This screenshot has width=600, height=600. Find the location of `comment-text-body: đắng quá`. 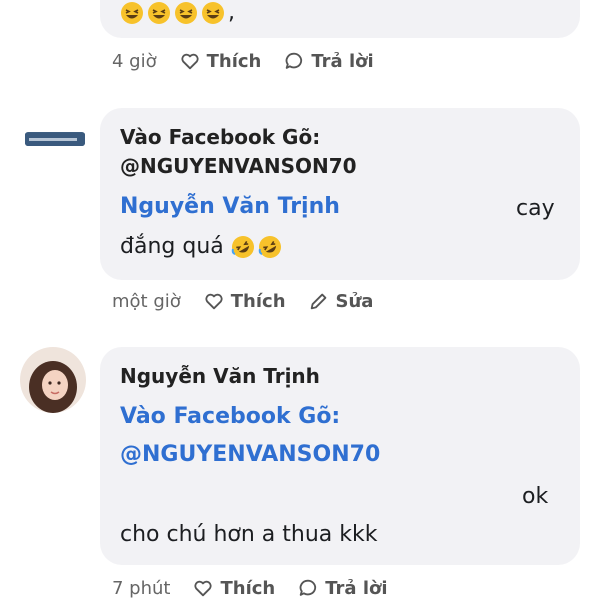

comment-text-body: đắng quá is located at coordinates (172, 246).